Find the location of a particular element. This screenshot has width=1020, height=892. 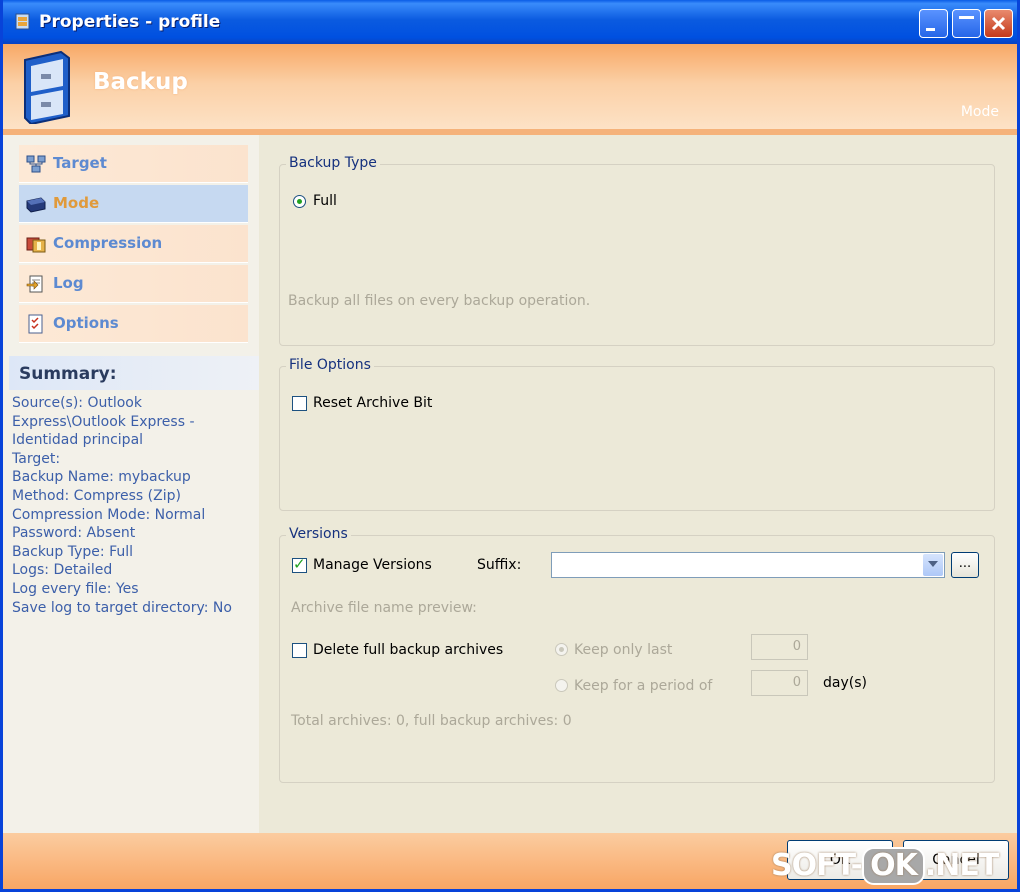

window-title: Properties - profile is located at coordinates (130, 22).